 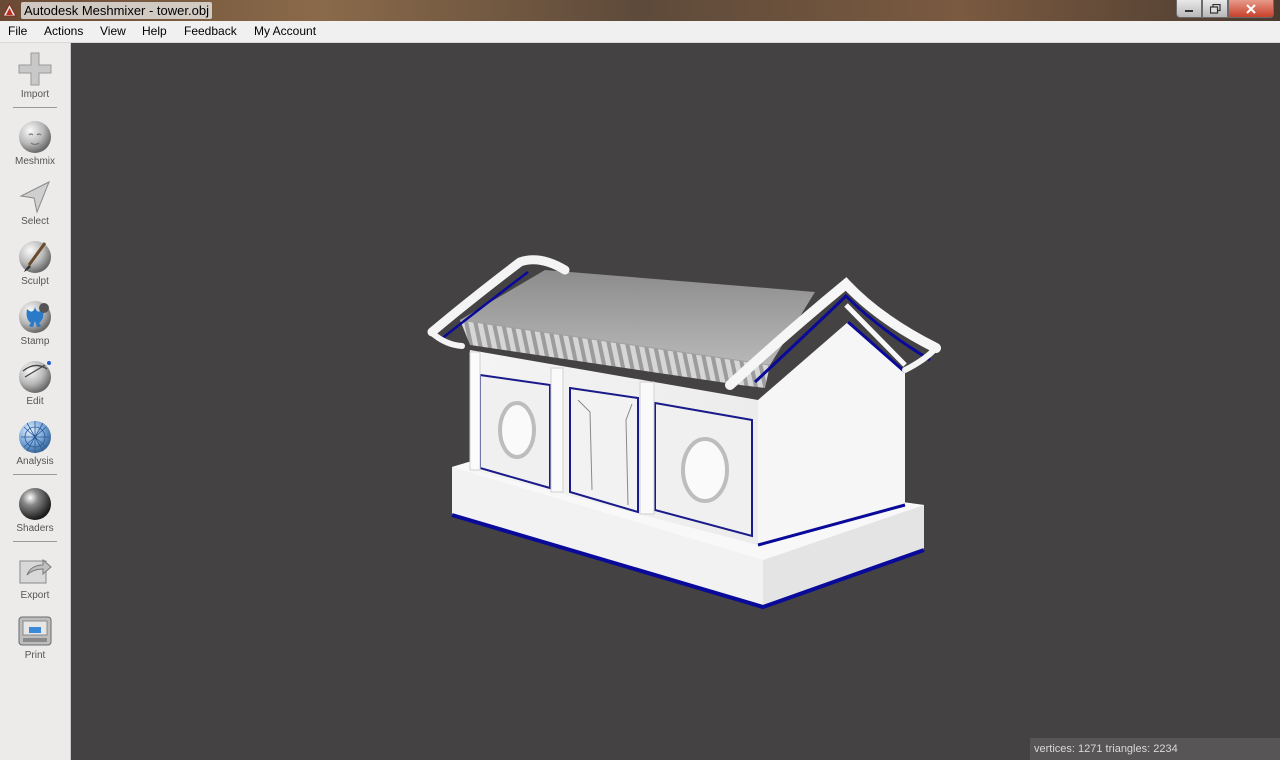 I want to click on tool-select-label: Select, so click(x=35, y=221).